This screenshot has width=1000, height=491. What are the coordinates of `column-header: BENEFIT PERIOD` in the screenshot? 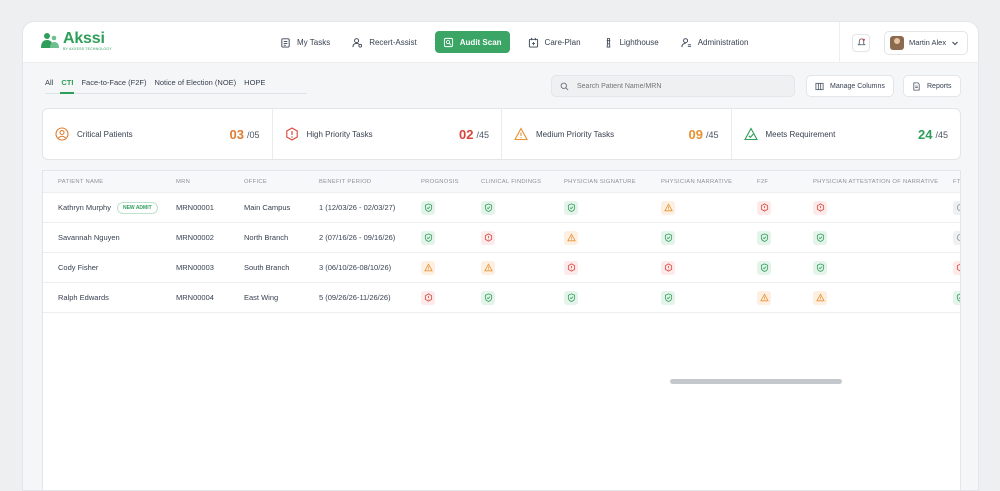 It's located at (345, 182).